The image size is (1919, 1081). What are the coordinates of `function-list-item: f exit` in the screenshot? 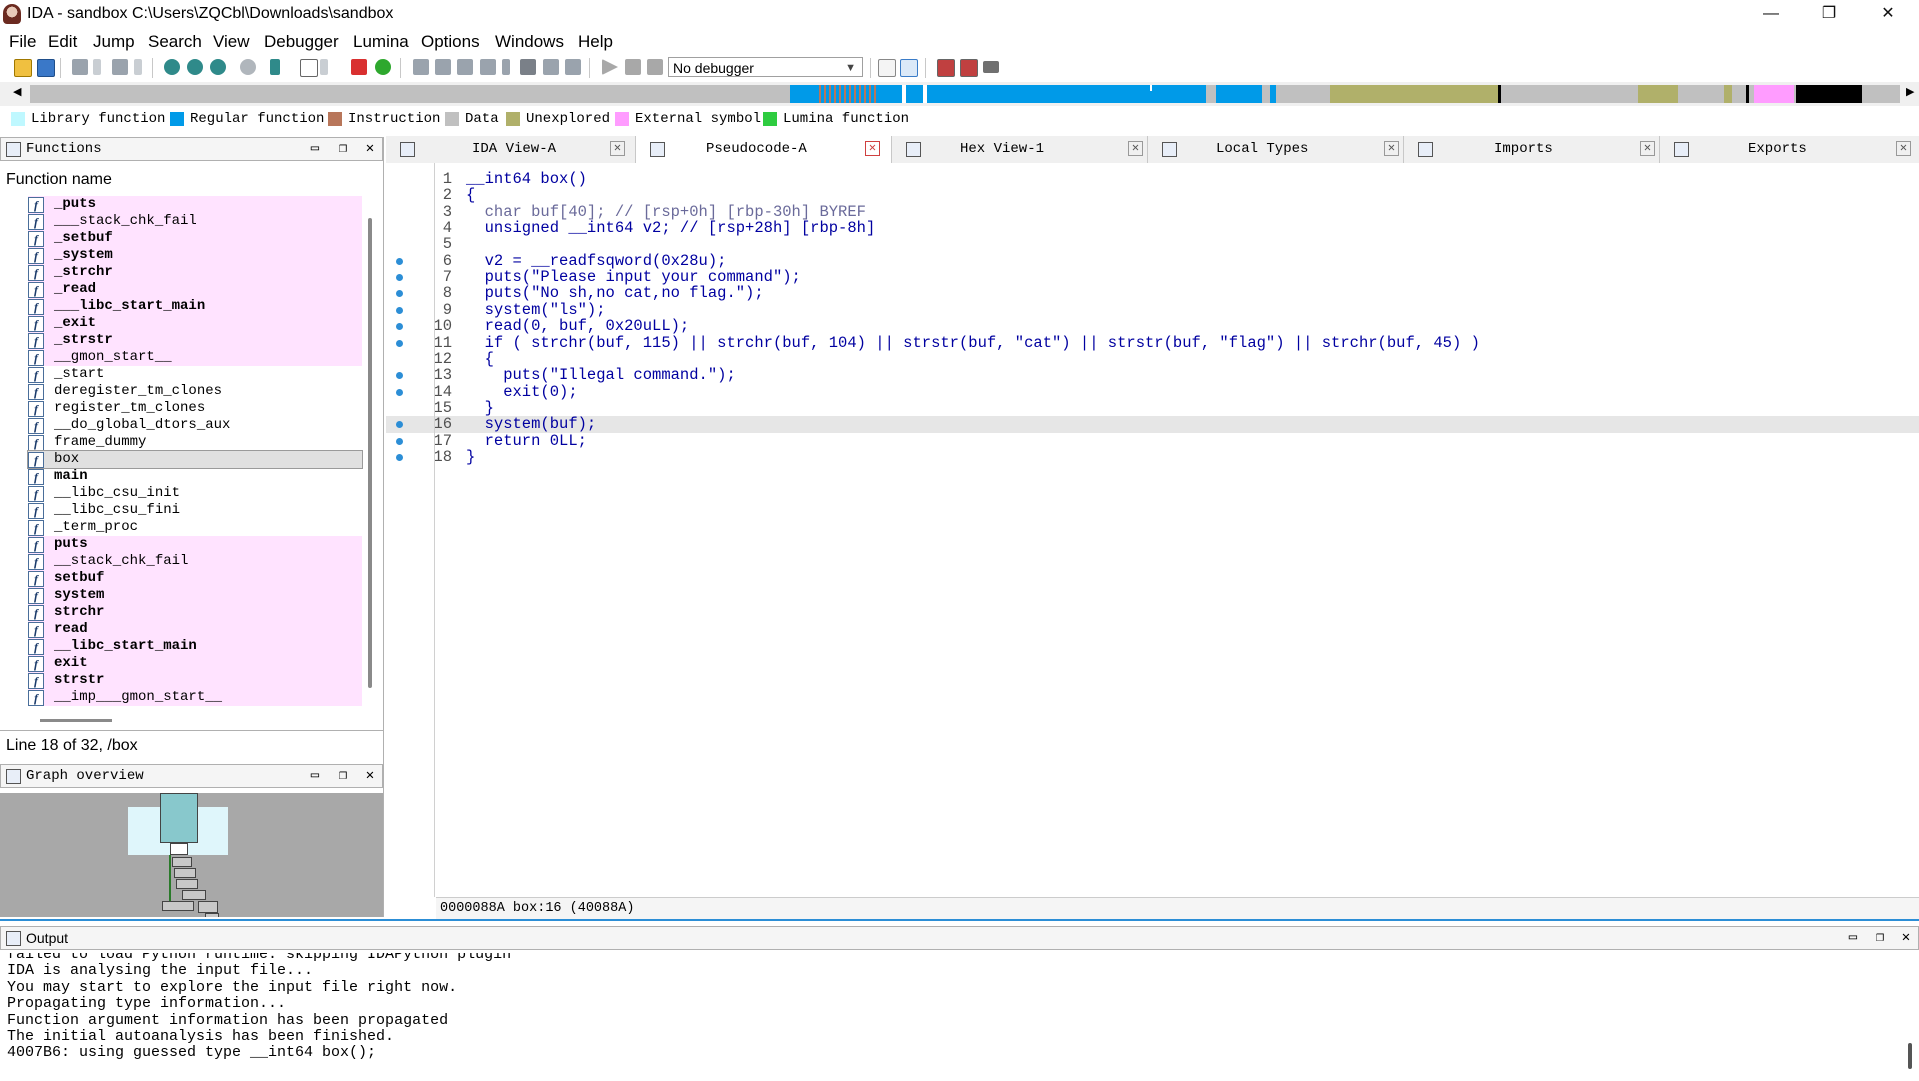 It's located at (195, 663).